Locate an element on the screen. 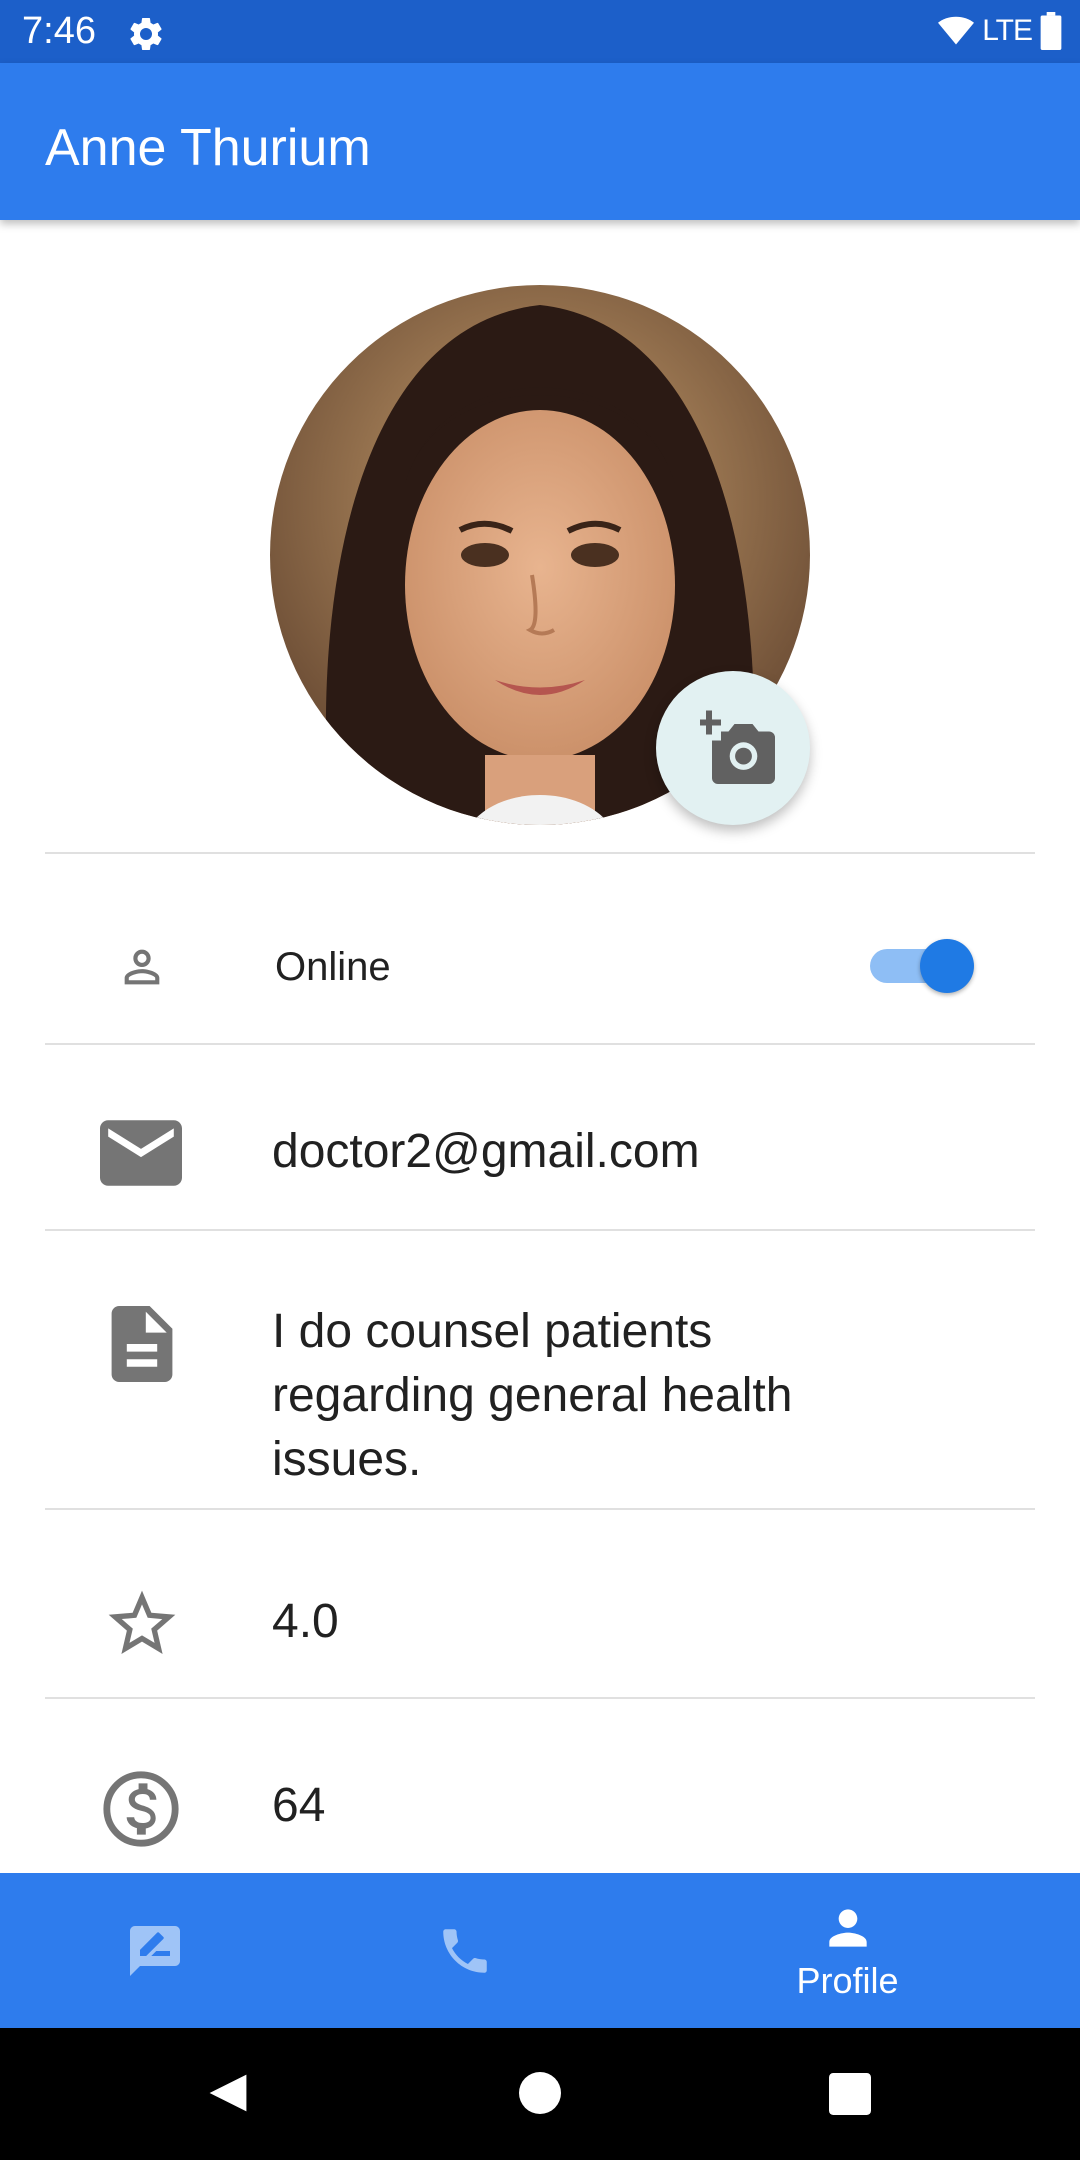 The width and height of the screenshot is (1080, 2160). settings-gear-icon is located at coordinates (146, 33).